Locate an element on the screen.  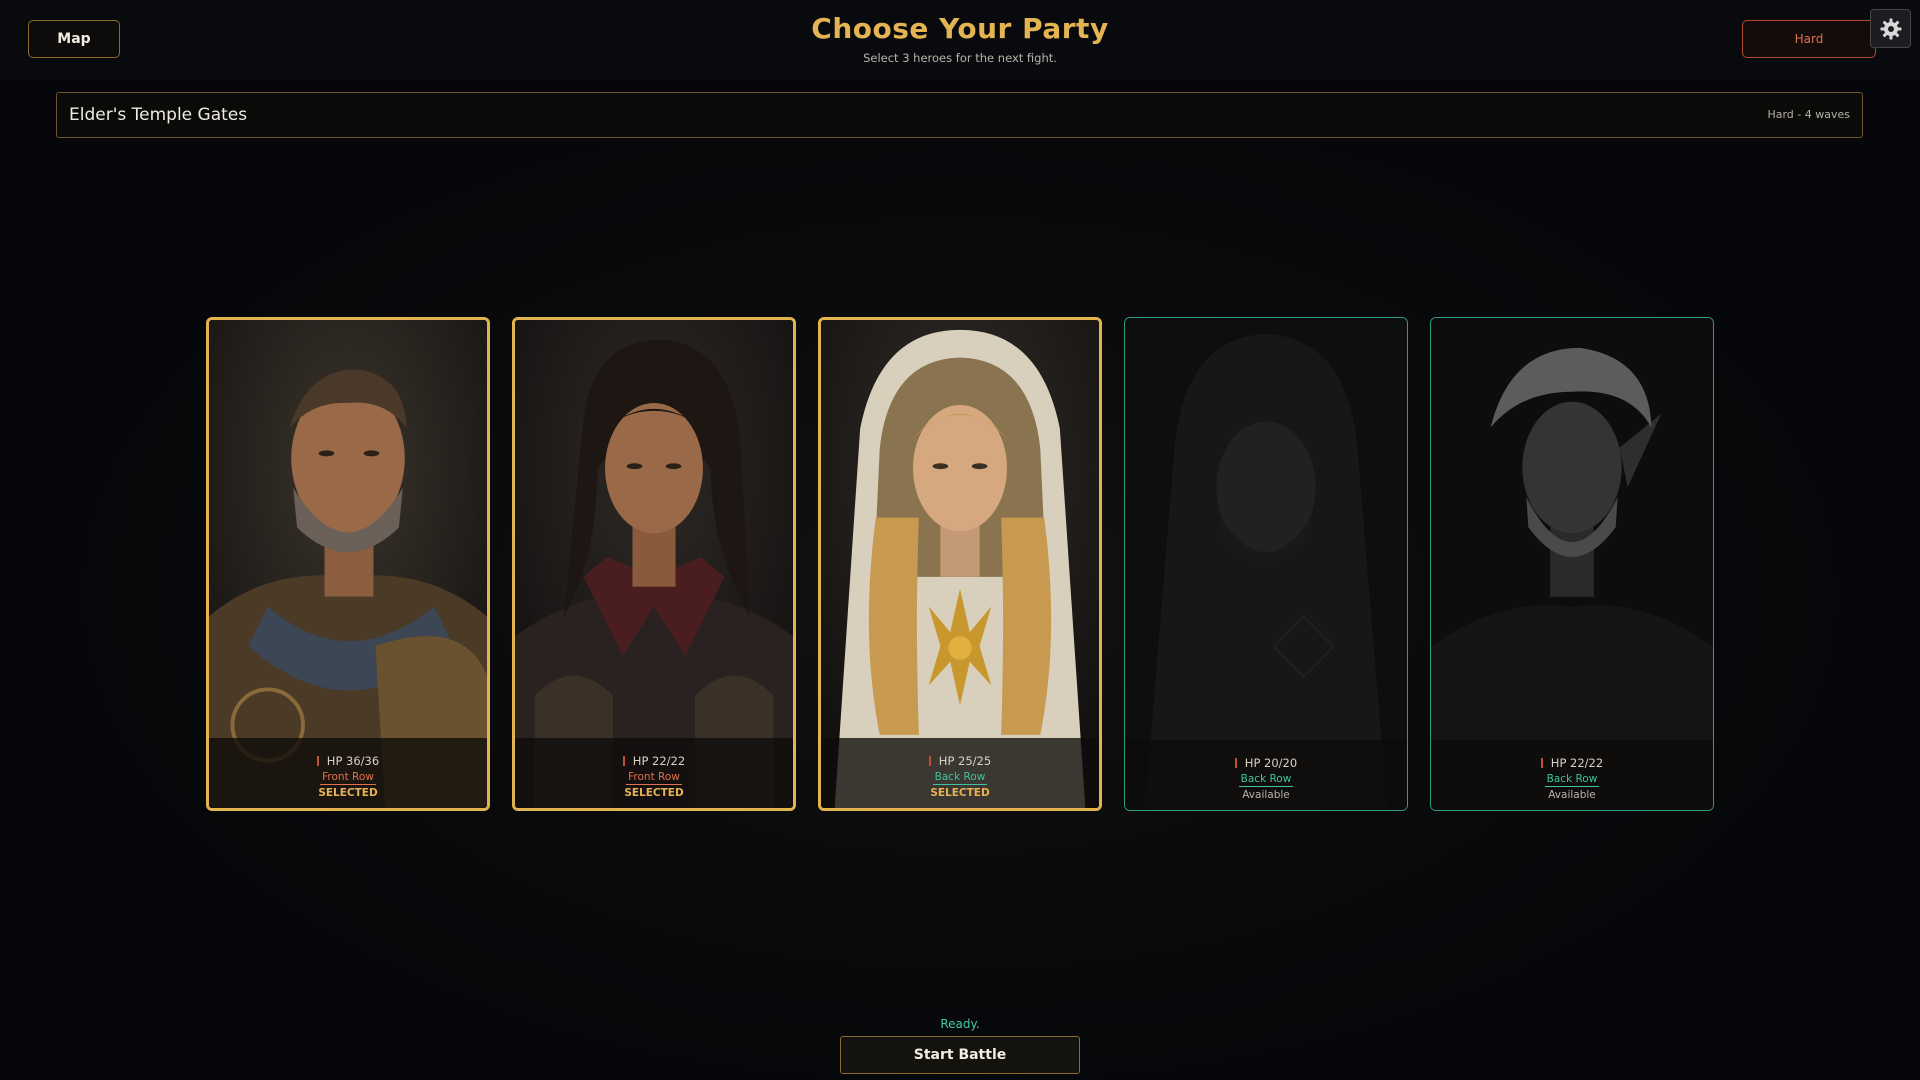
page-title: Choose Your Party is located at coordinates (960, 28).